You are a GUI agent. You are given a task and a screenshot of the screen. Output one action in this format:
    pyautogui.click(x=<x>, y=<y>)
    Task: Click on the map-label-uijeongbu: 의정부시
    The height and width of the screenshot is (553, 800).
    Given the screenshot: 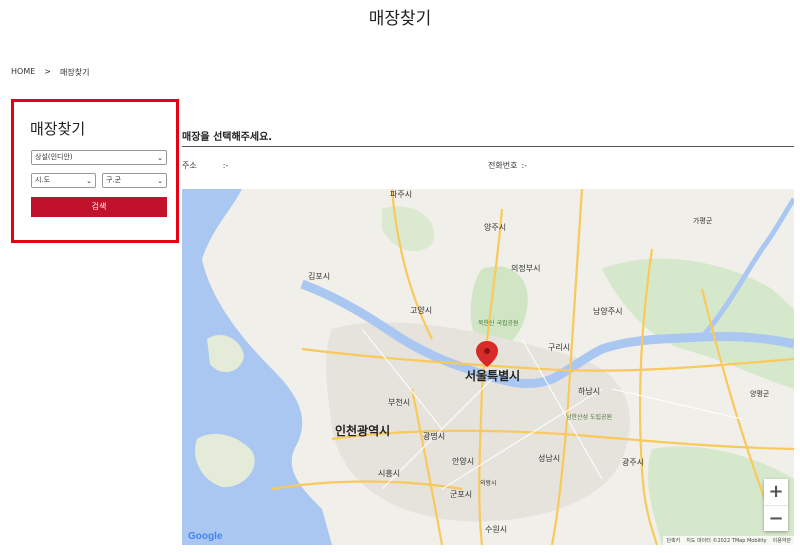 What is the action you would take?
    pyautogui.click(x=525, y=268)
    